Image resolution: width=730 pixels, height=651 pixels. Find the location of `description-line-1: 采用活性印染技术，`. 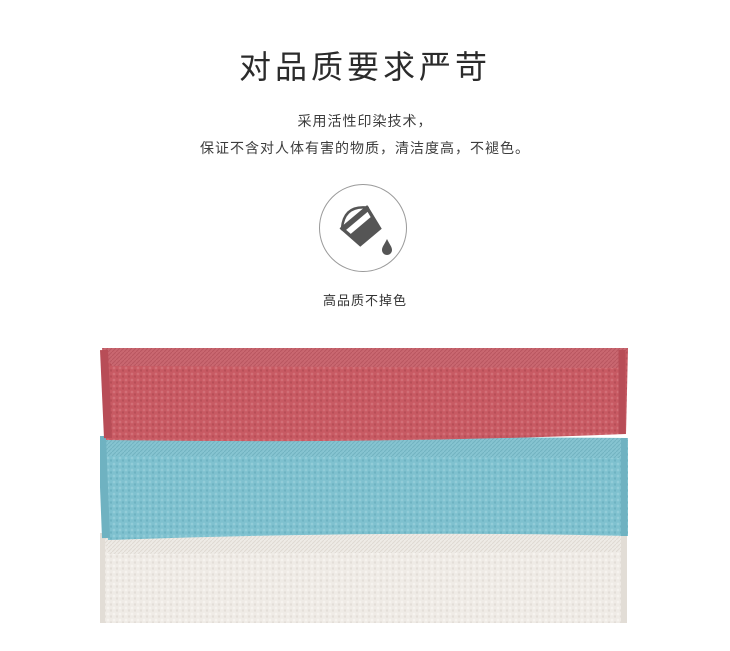

description-line-1: 采用活性印染技术， is located at coordinates (365, 122).